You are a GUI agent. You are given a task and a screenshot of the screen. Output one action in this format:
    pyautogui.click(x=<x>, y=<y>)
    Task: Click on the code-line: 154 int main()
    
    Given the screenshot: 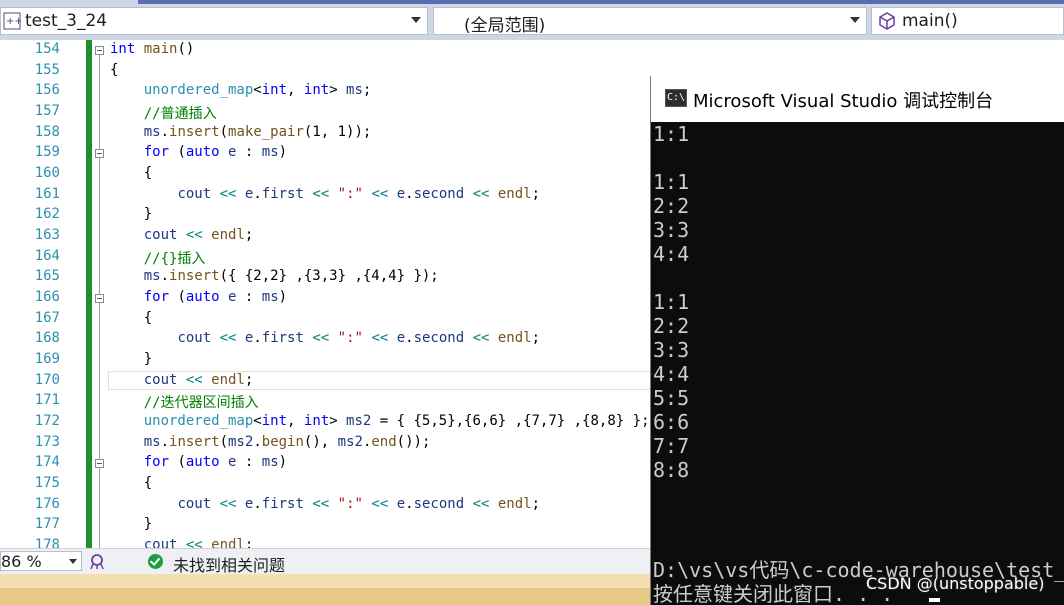 What is the action you would take?
    pyautogui.click(x=532, y=50)
    